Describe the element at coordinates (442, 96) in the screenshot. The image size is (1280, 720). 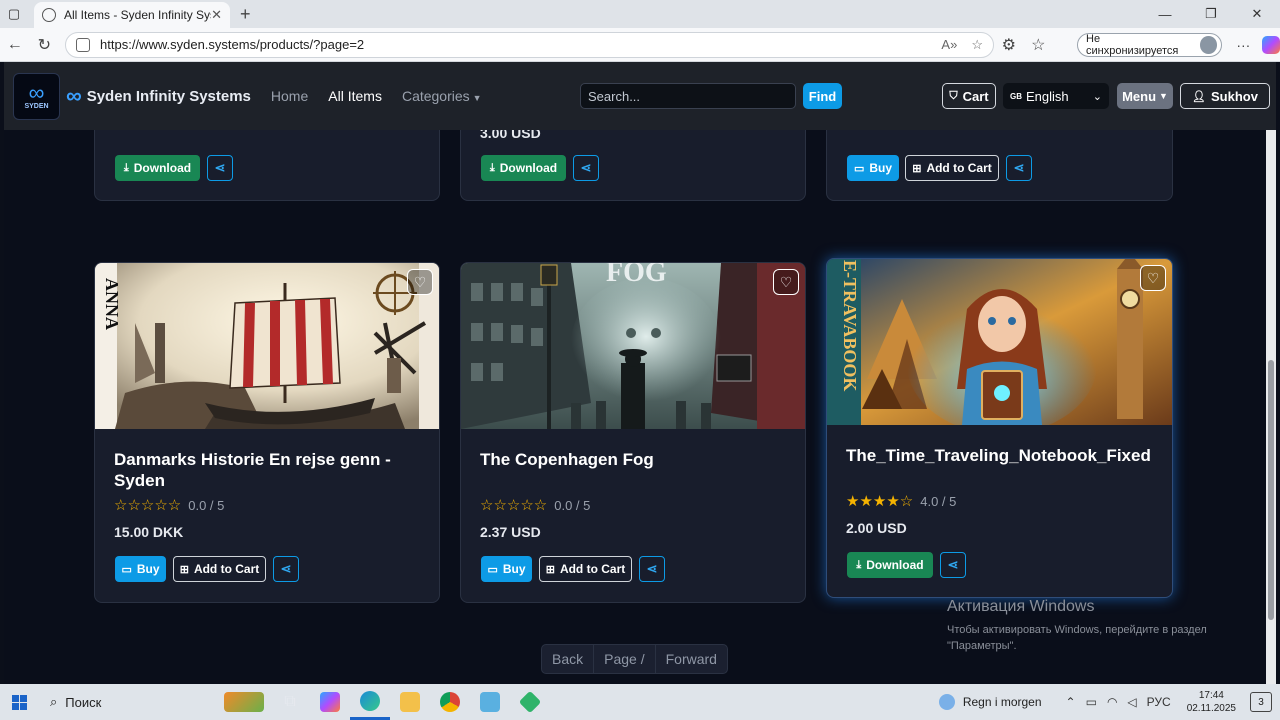
I see `nav-categories: Categories ▼` at that location.